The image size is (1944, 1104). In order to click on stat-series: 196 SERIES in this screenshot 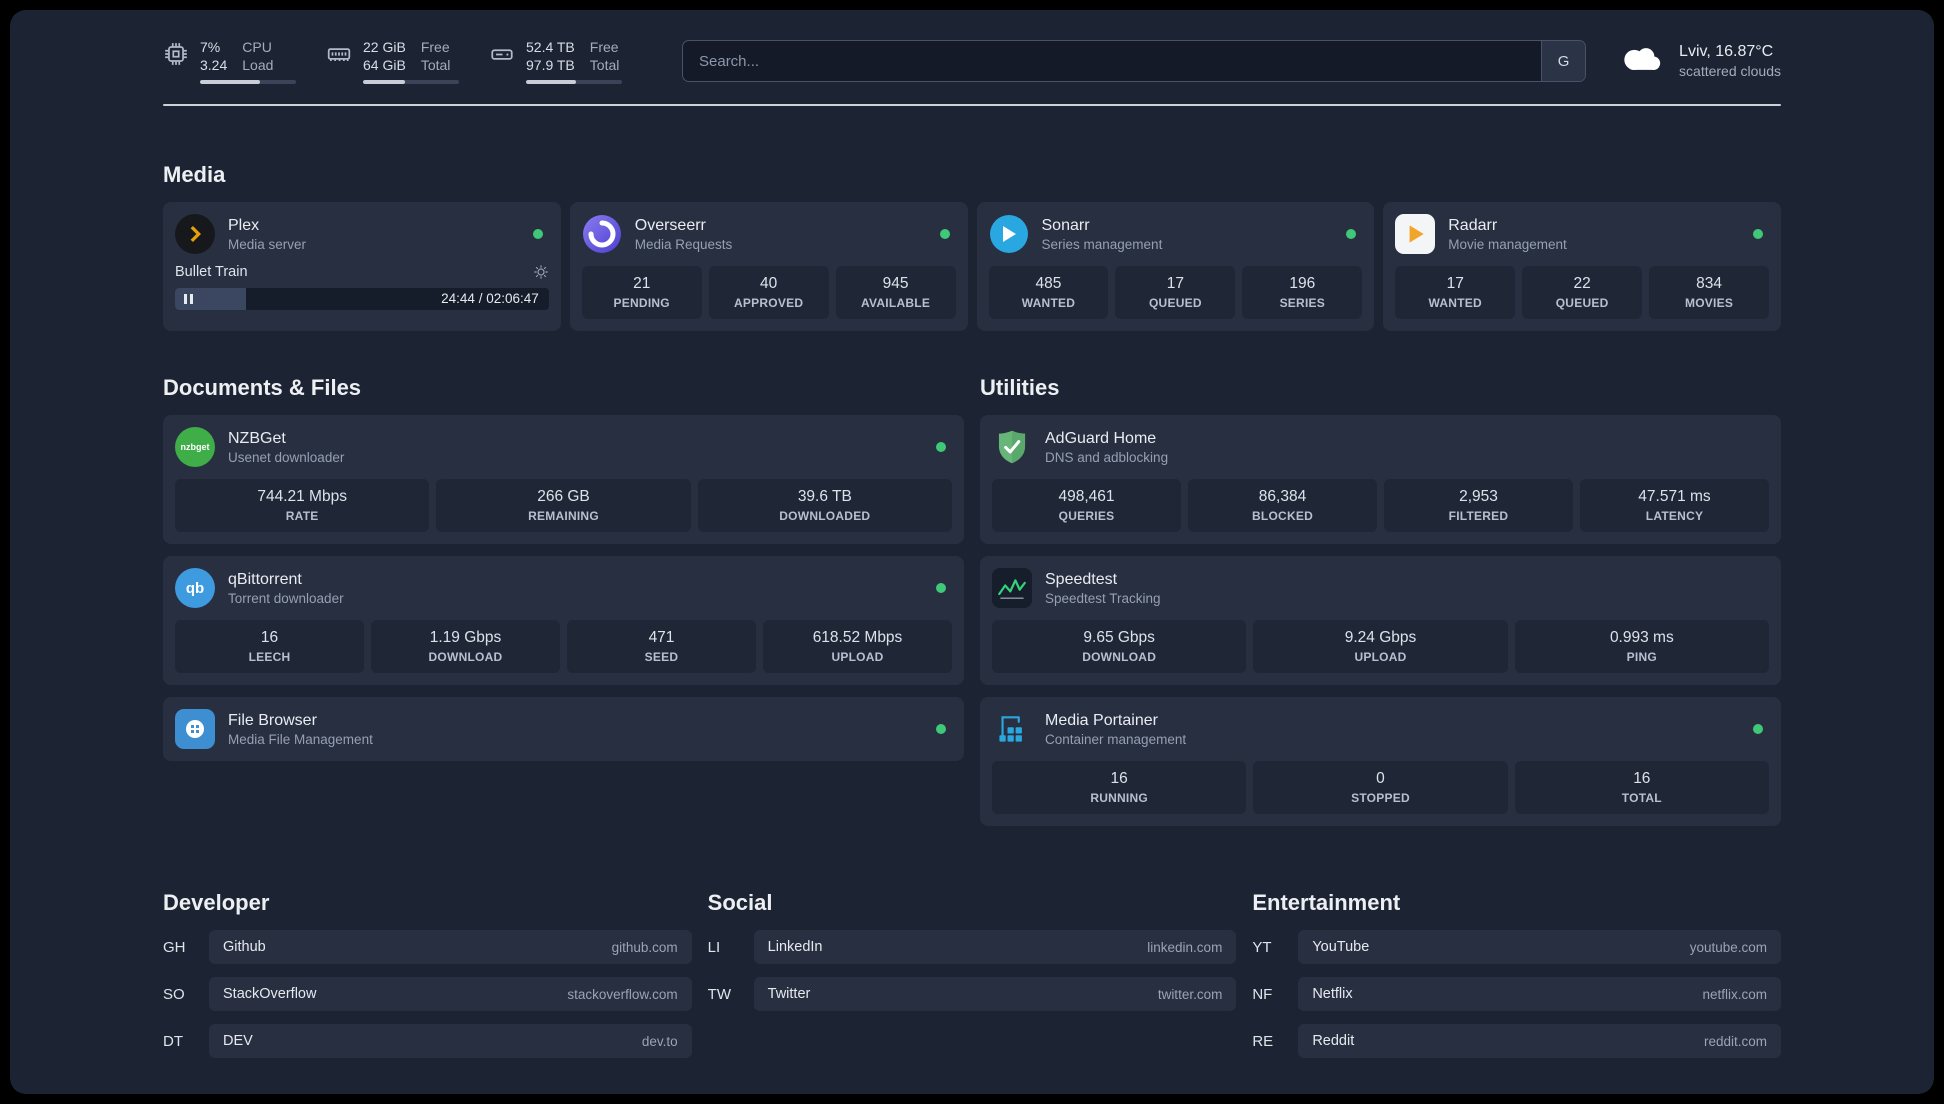, I will do `click(1302, 293)`.